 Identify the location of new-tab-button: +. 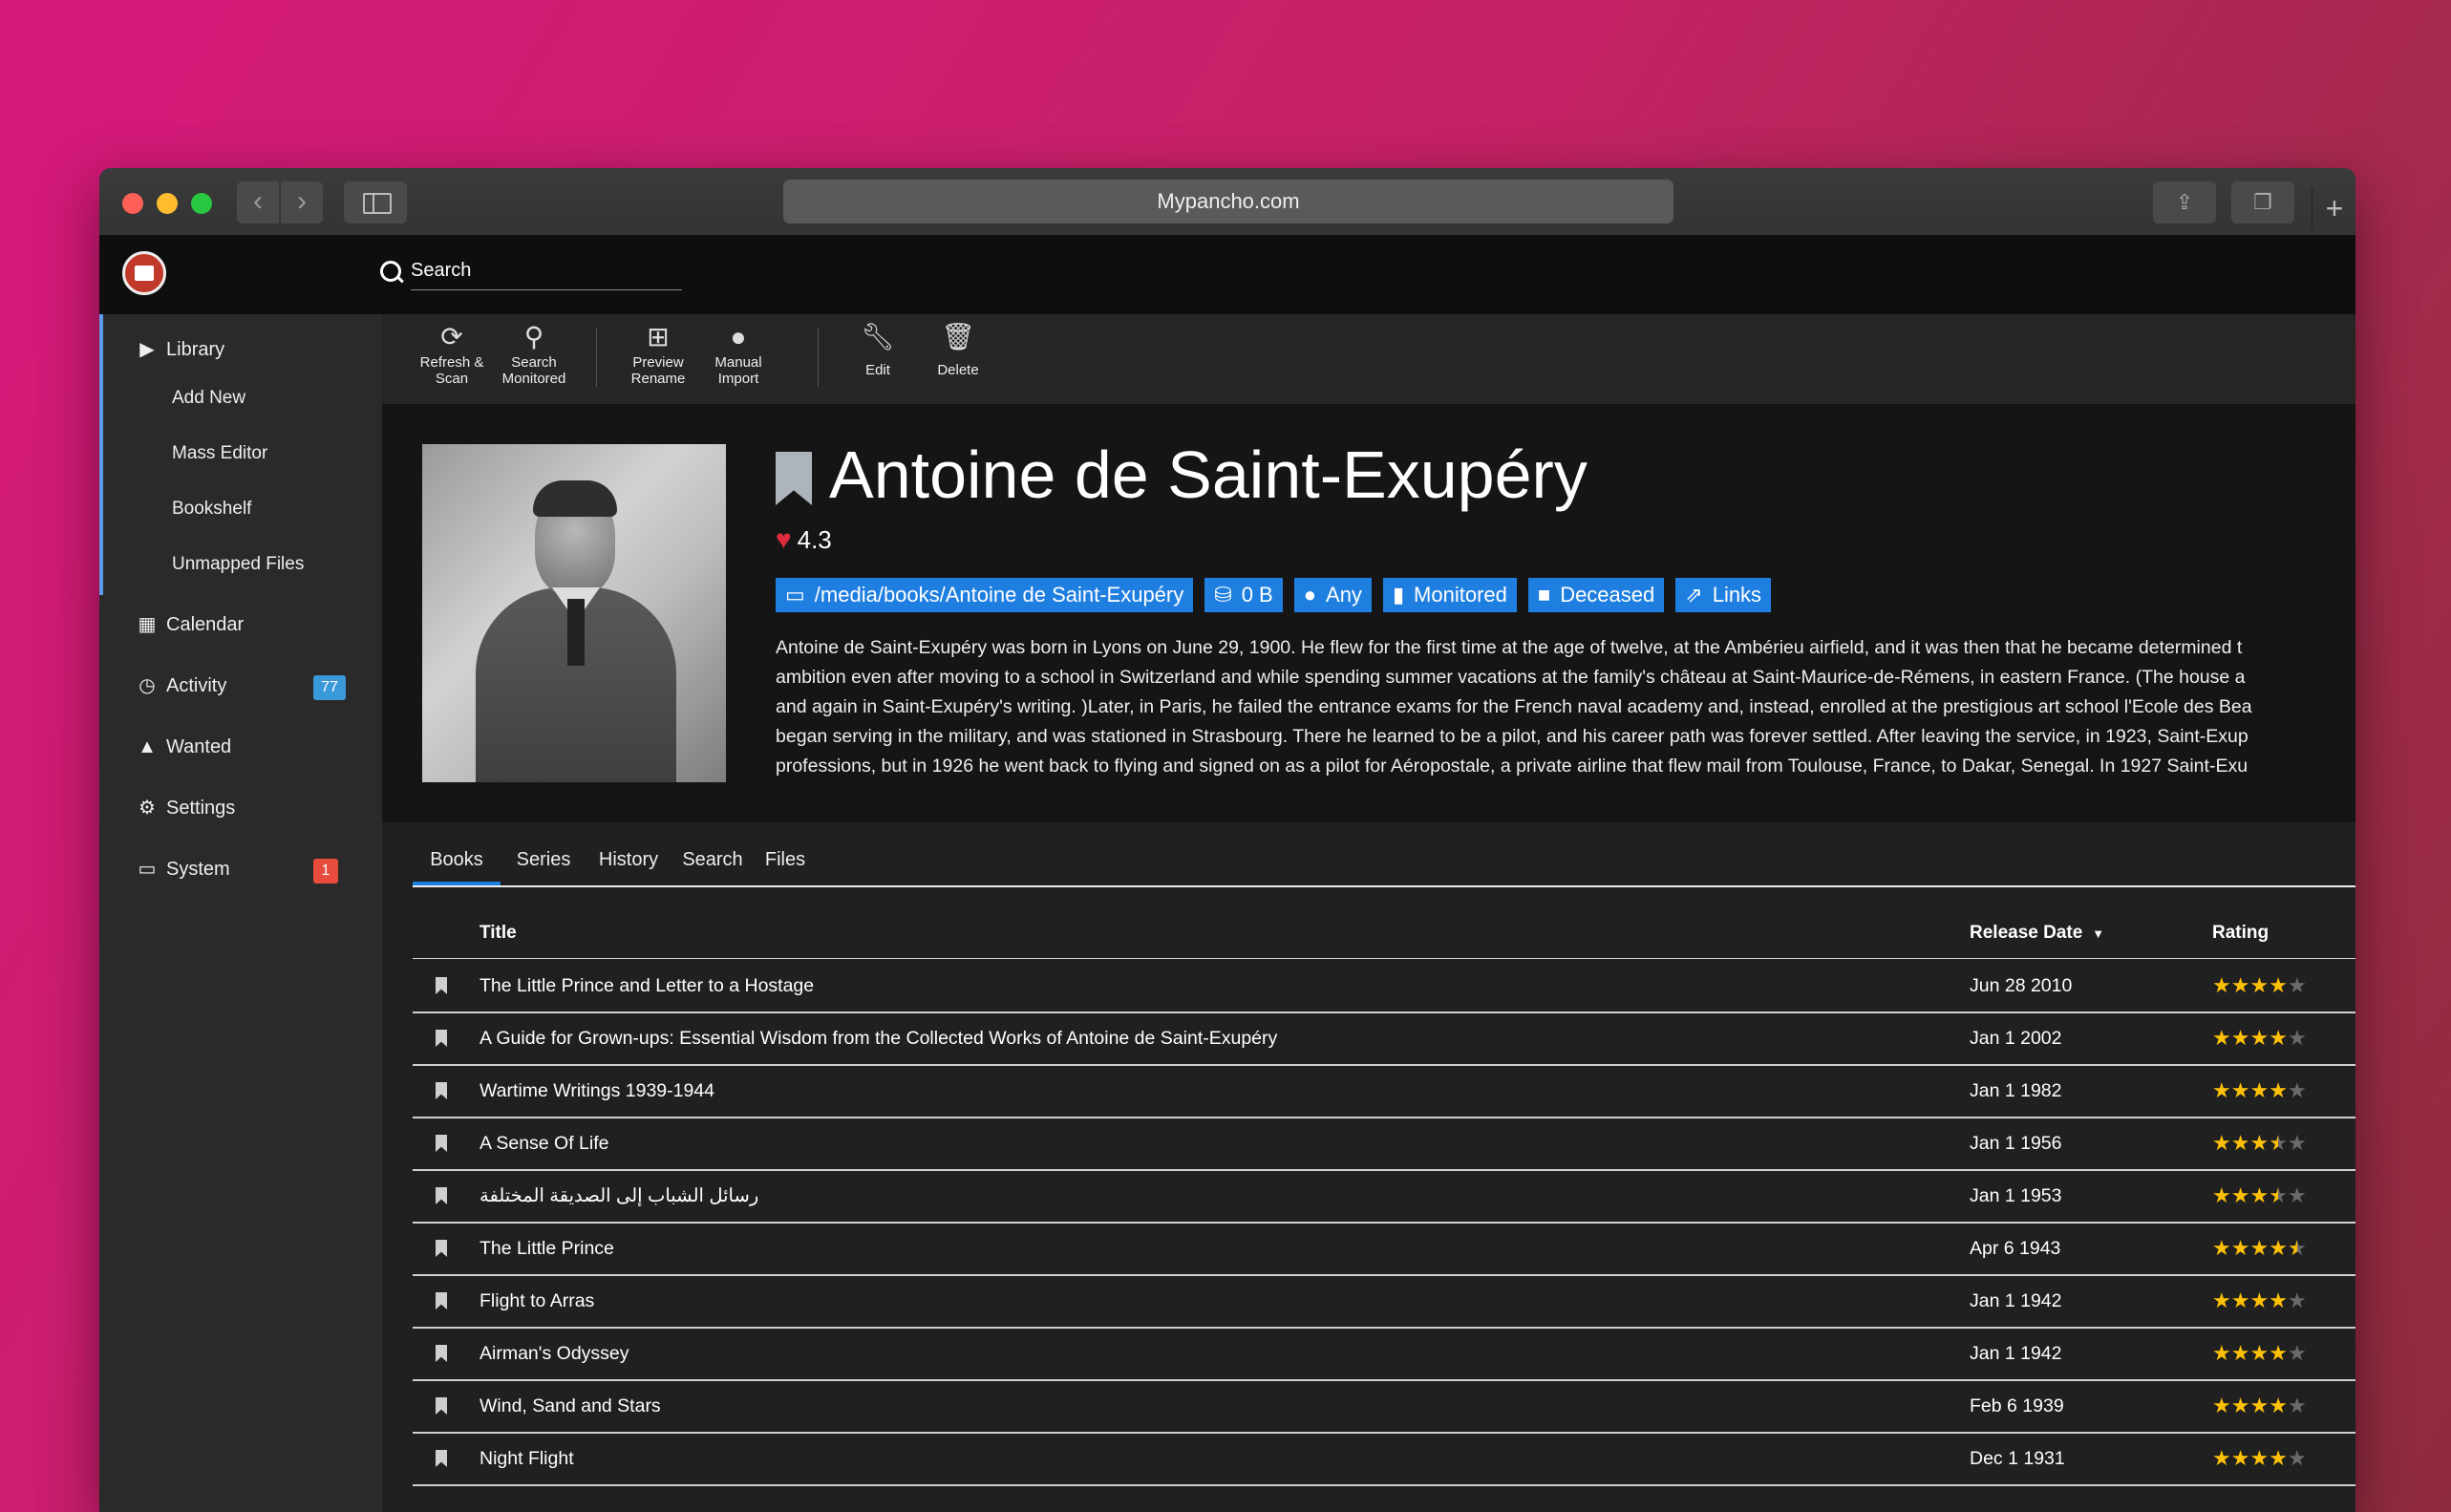
(2333, 208).